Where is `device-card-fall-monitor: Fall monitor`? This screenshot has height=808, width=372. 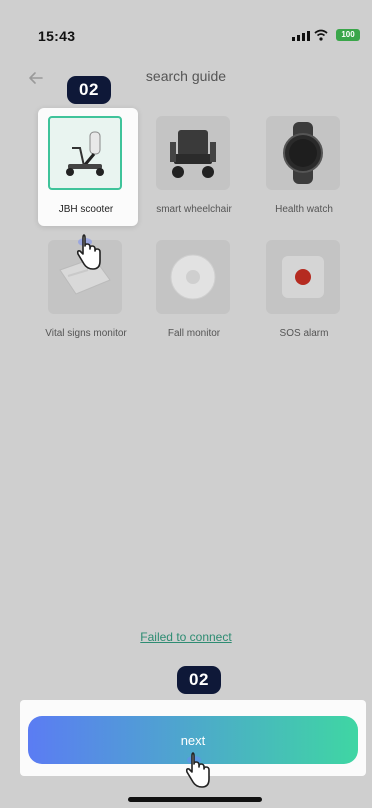
device-card-fall-monitor: Fall monitor is located at coordinates (194, 291).